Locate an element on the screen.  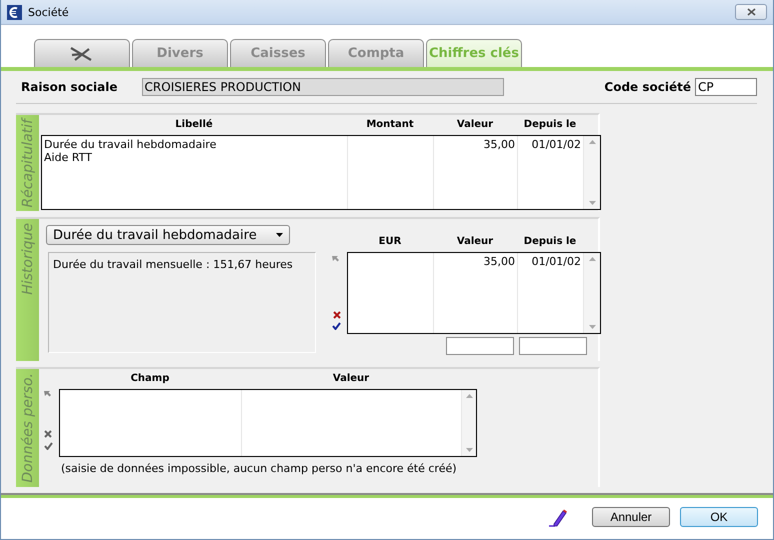
value-input-field is located at coordinates (480, 346).